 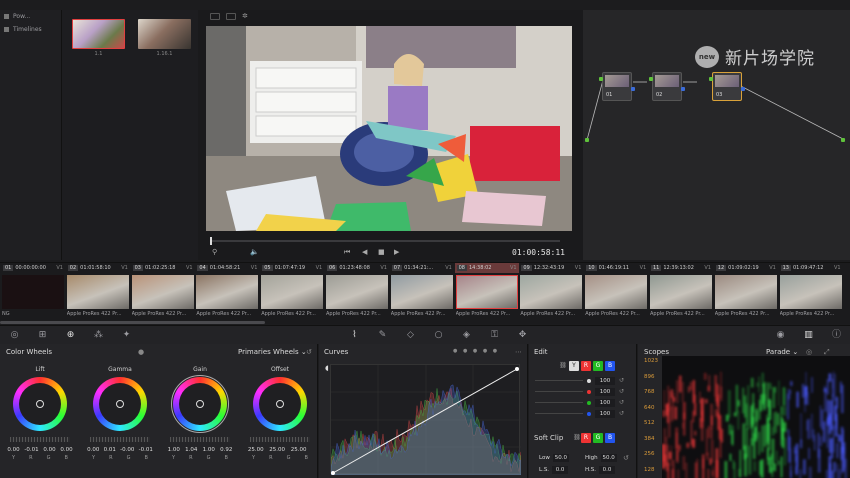 I want to click on high-input: 50.0, so click(x=608, y=458).